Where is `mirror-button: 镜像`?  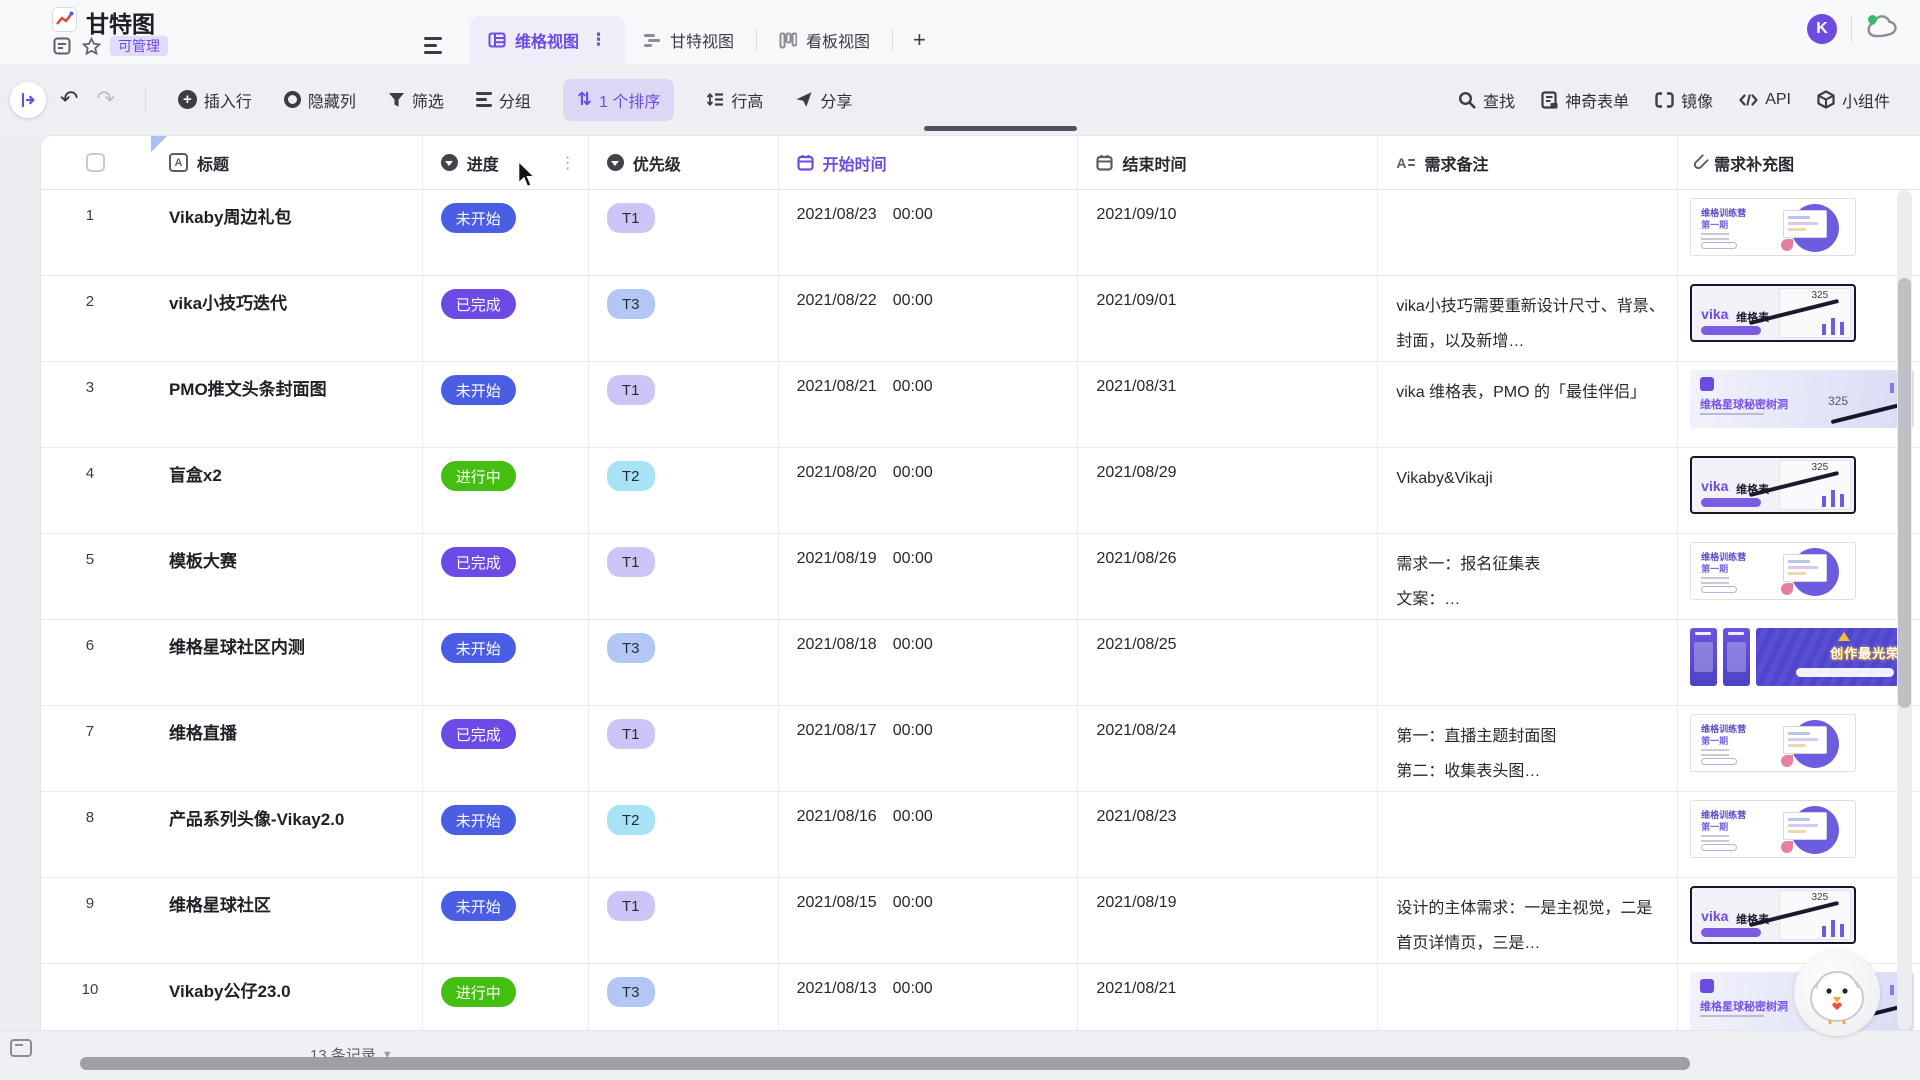
mirror-button: 镜像 is located at coordinates (1684, 100).